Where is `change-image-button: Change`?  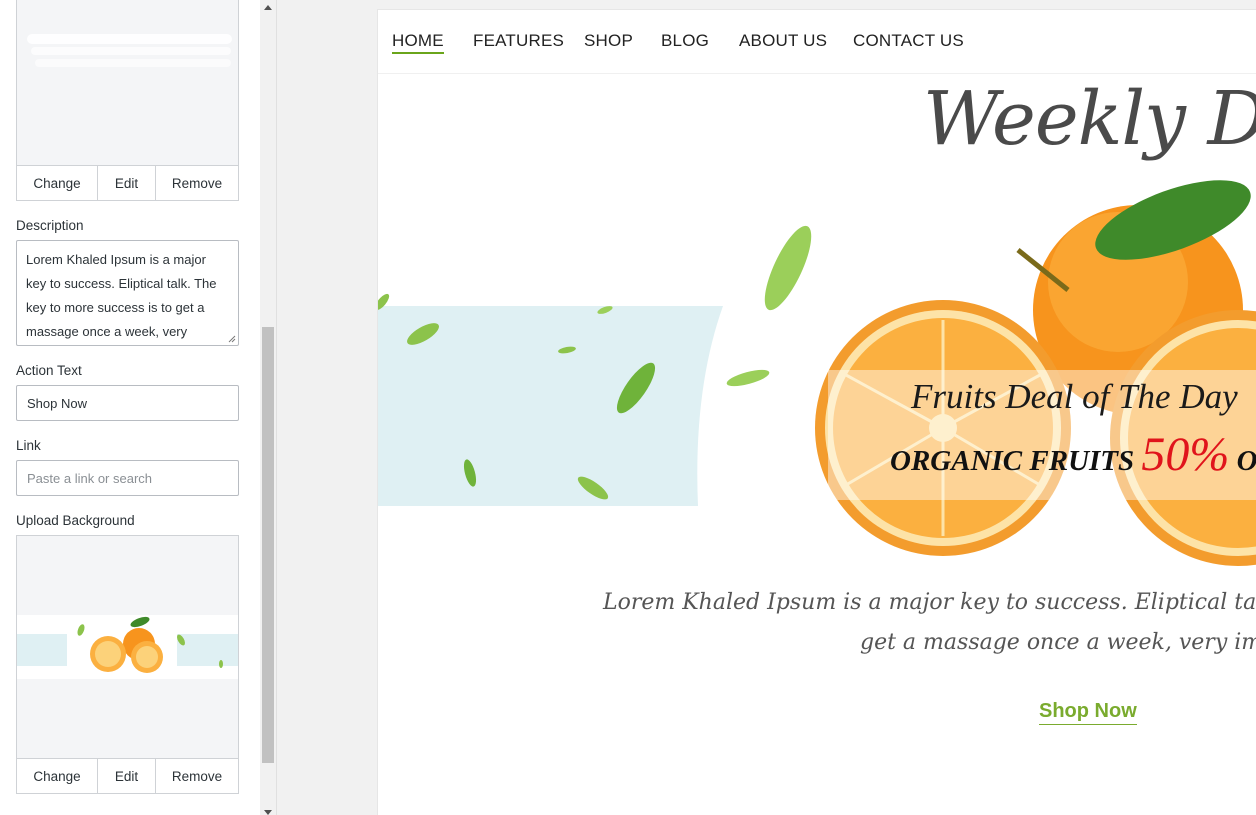 change-image-button: Change is located at coordinates (57, 183).